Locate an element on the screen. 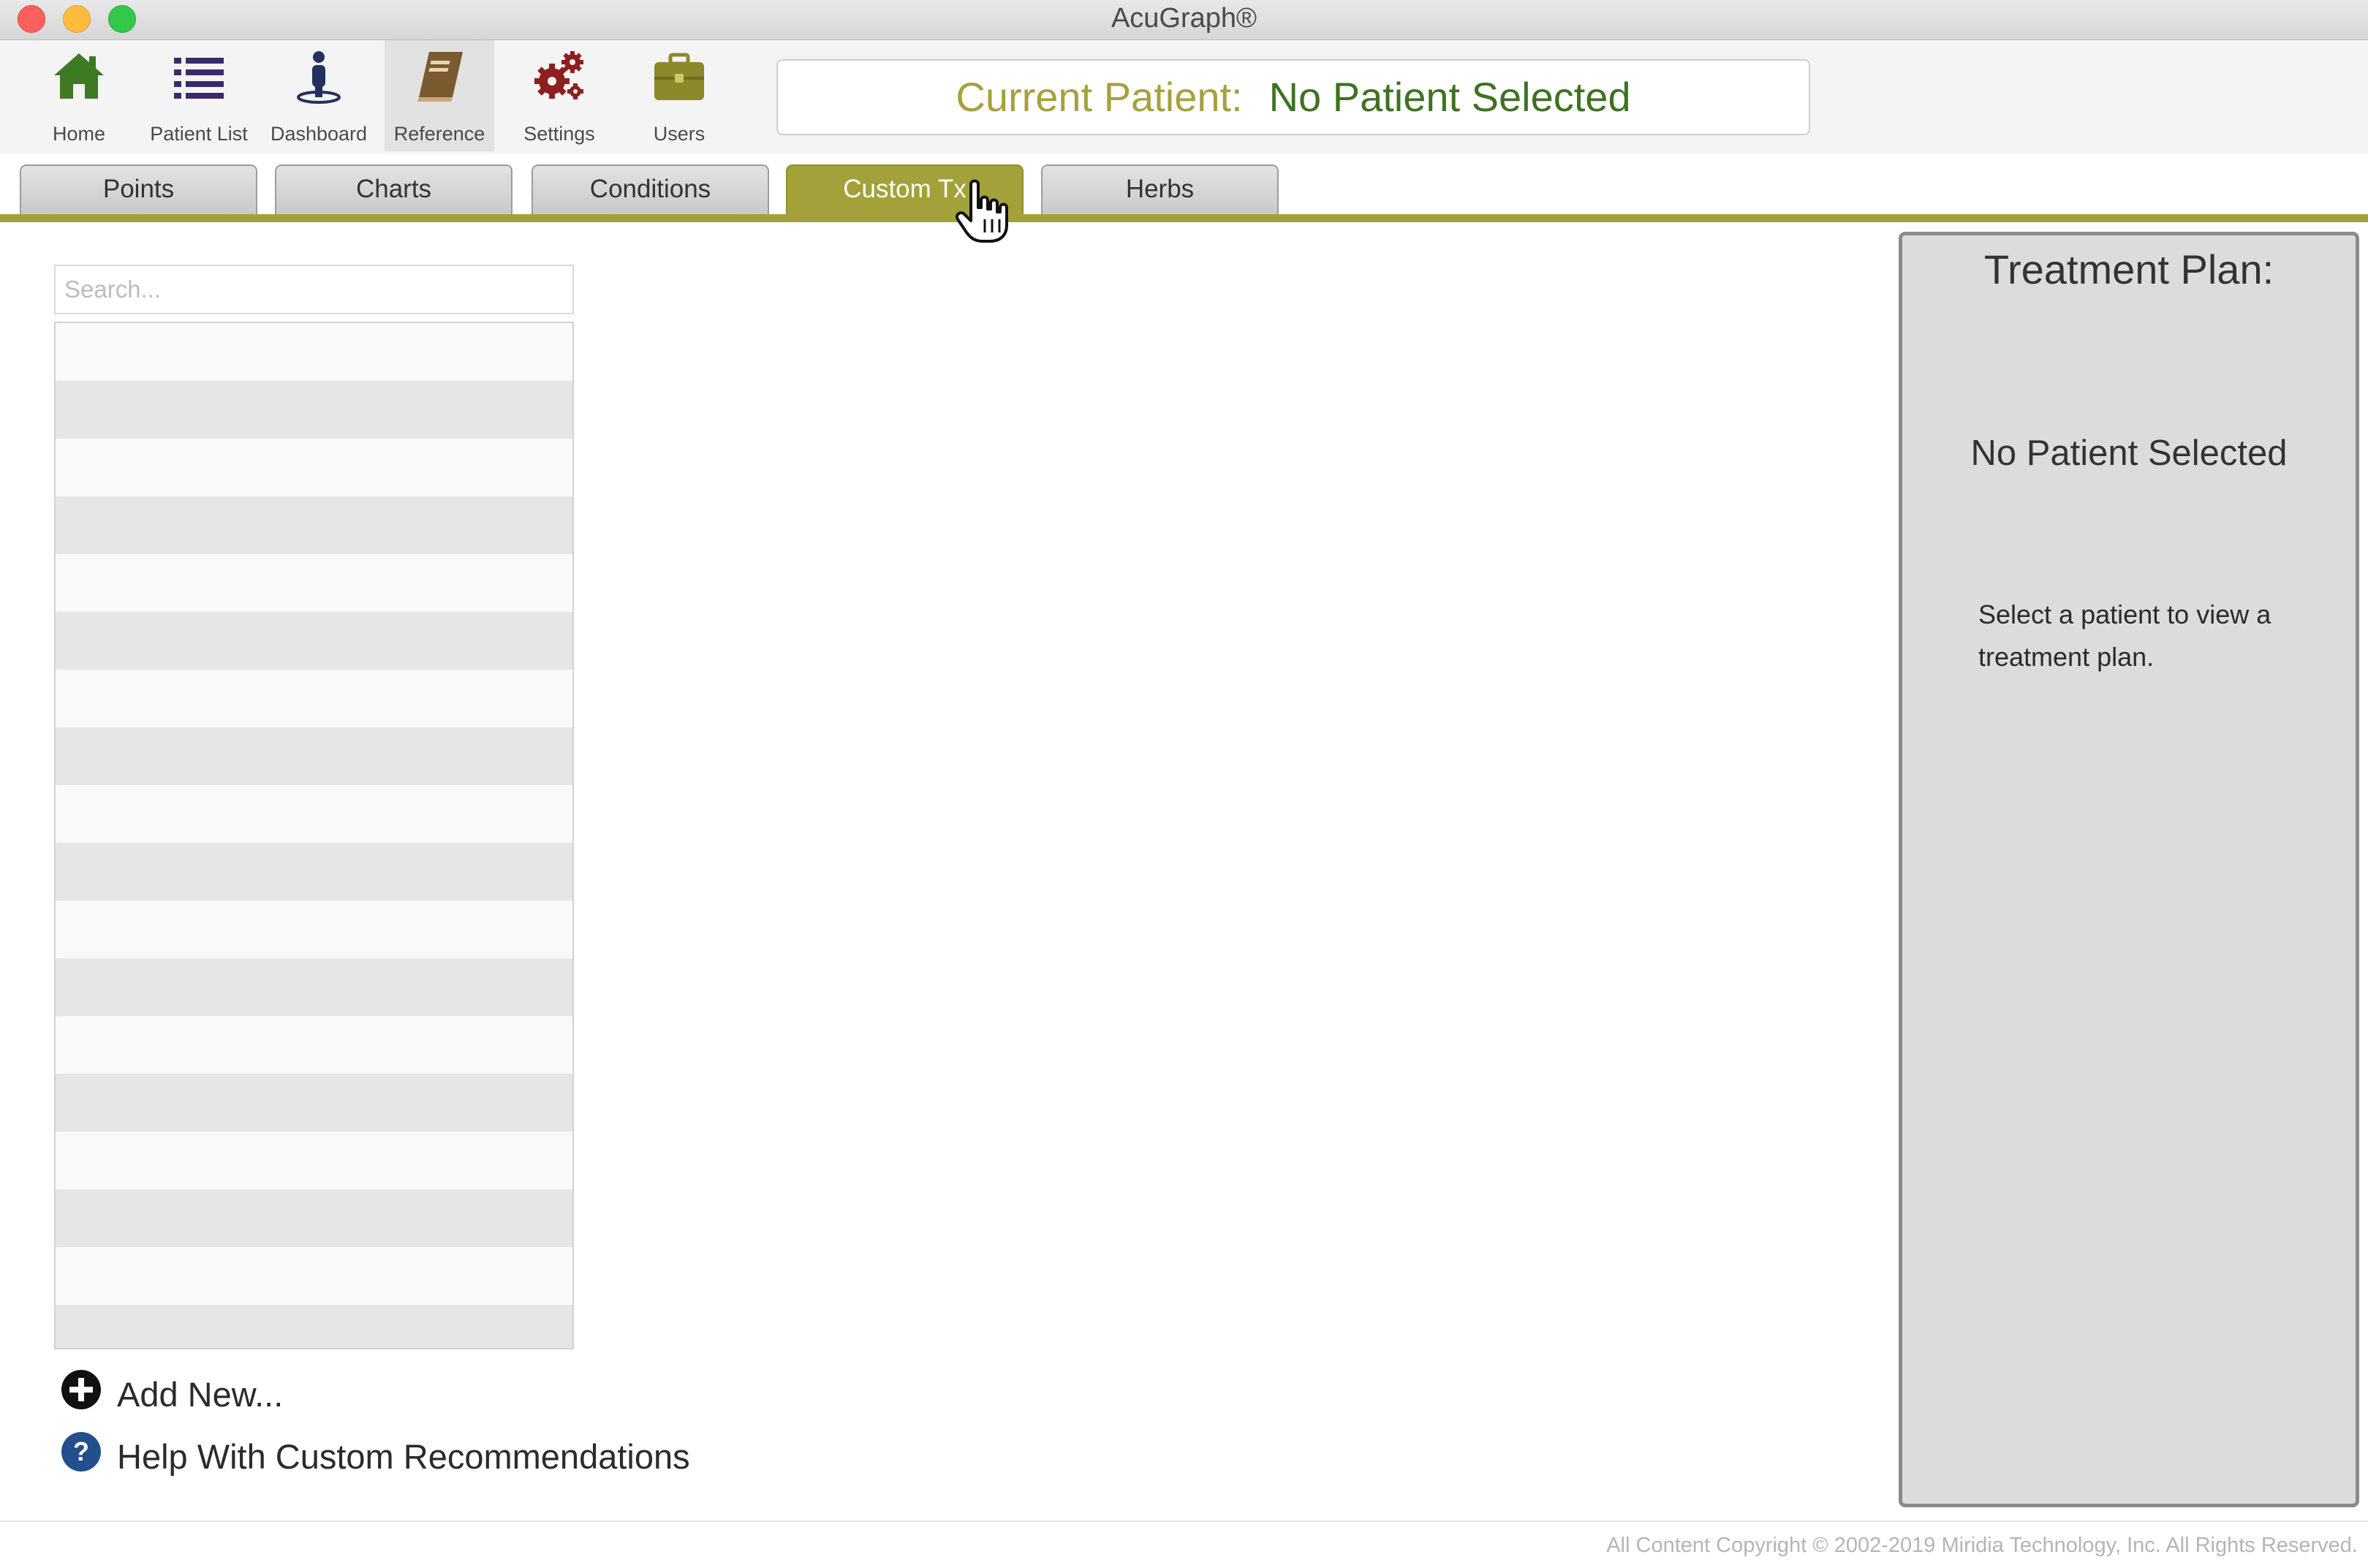 This screenshot has width=2368, height=1568. title-bar: AcuGraph® is located at coordinates (1184, 20).